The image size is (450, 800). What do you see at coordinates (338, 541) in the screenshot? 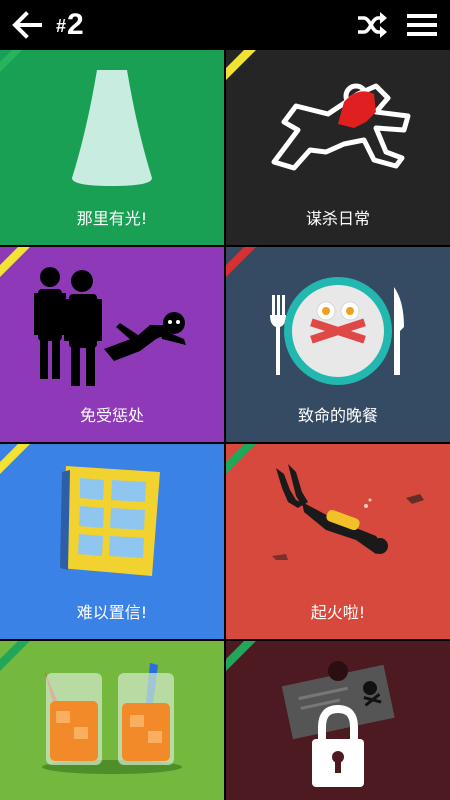
I see `level-tile-6: 起火啦!` at bounding box center [338, 541].